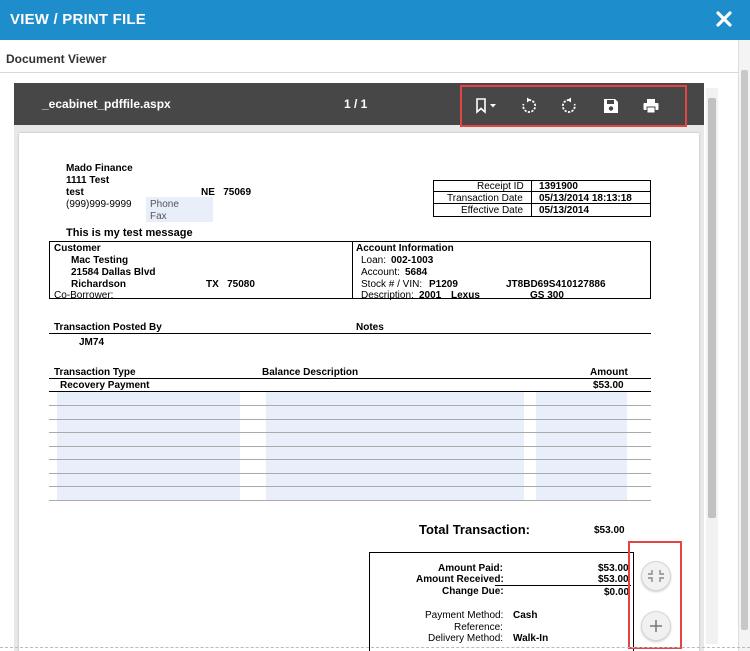 The image size is (750, 651). Describe the element at coordinates (470, 568) in the screenshot. I see `amount-paid-label: Amount Paid:` at that location.